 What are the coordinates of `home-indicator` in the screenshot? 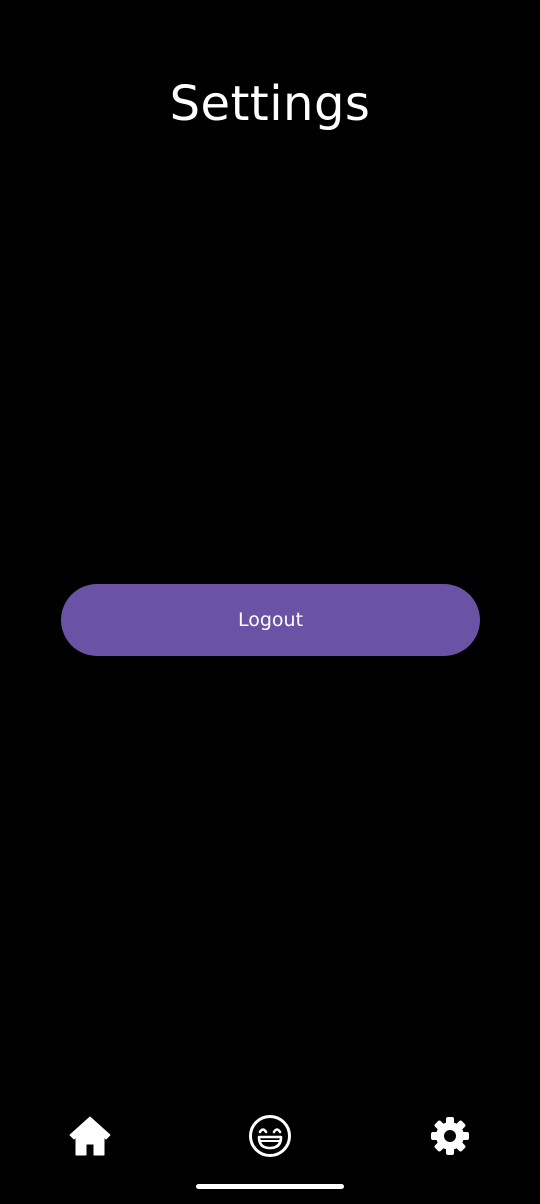 It's located at (270, 1186).